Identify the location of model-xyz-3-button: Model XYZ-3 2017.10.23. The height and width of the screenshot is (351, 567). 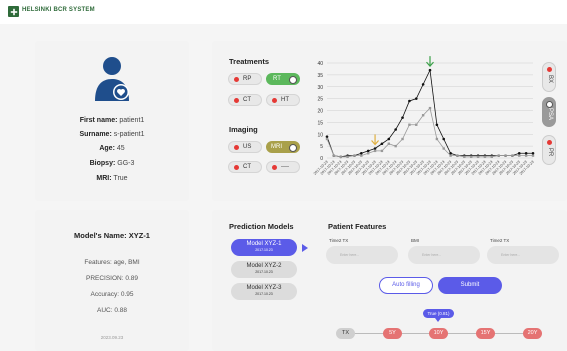
(264, 291).